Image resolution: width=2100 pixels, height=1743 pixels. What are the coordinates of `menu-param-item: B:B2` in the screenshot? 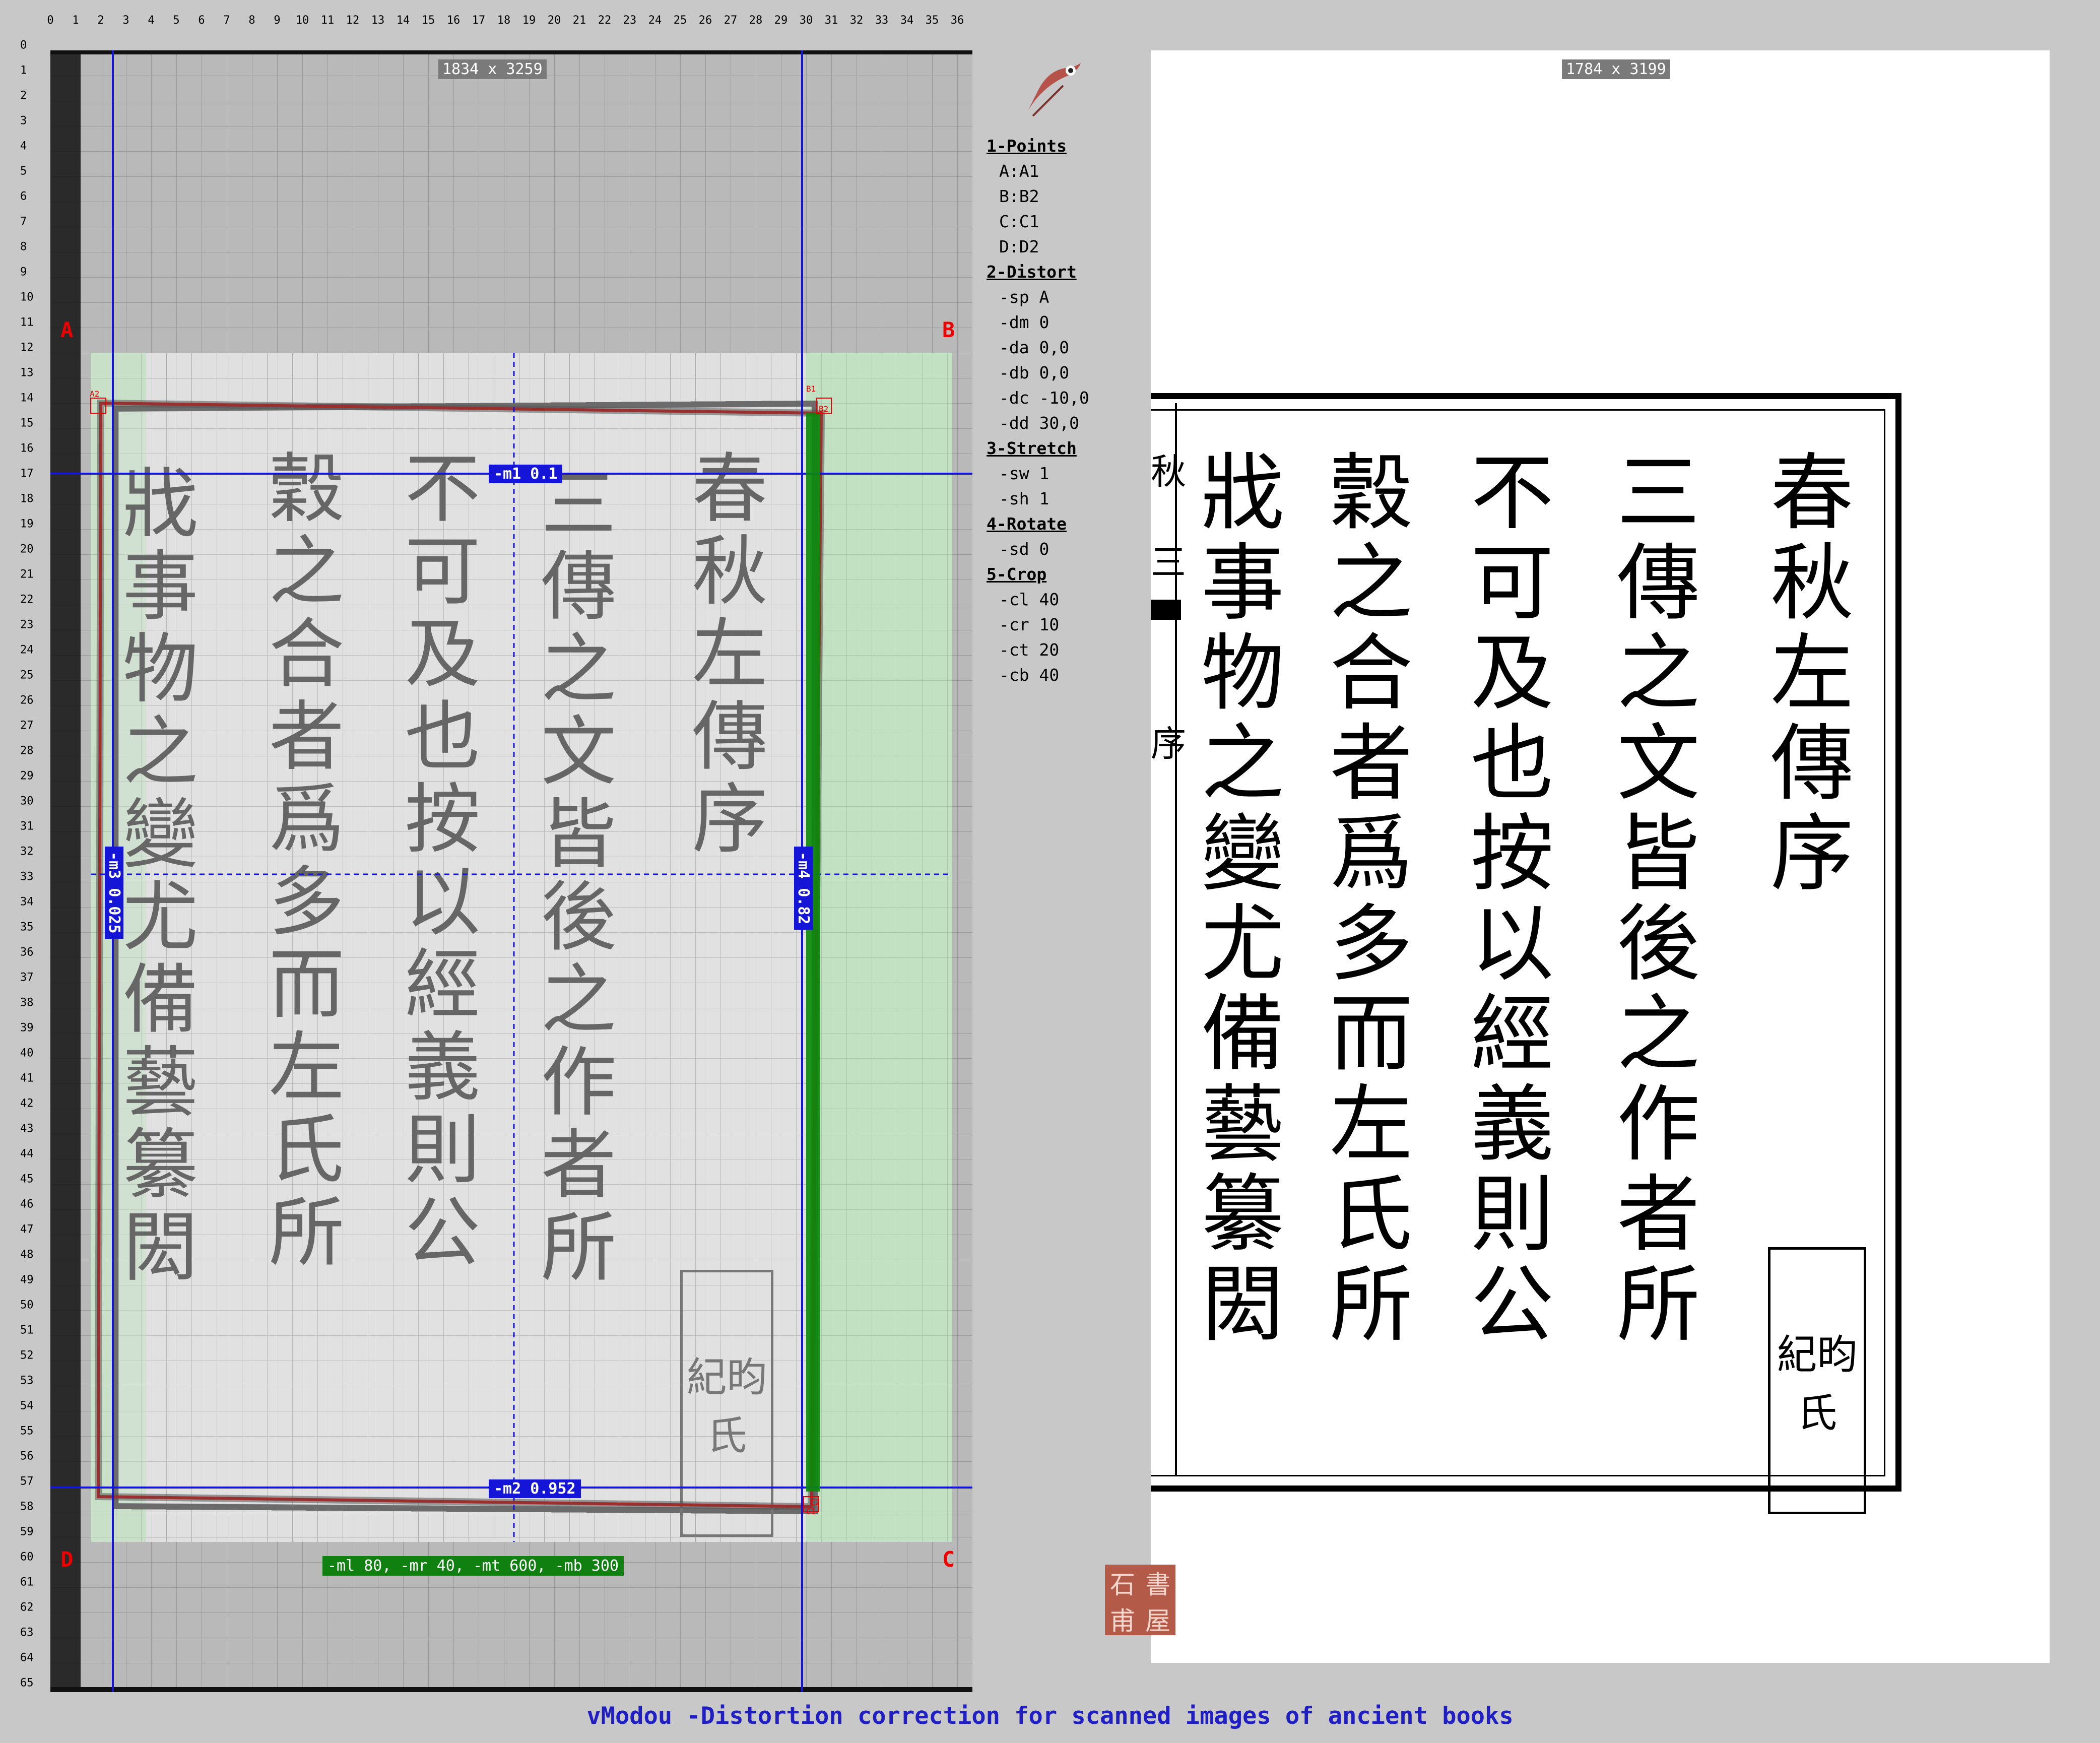 It's located at (1038, 196).